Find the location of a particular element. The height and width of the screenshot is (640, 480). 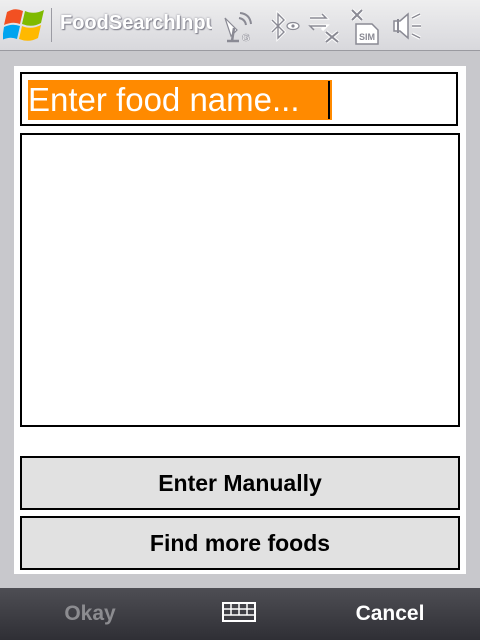

food-search-input is located at coordinates (180, 100).